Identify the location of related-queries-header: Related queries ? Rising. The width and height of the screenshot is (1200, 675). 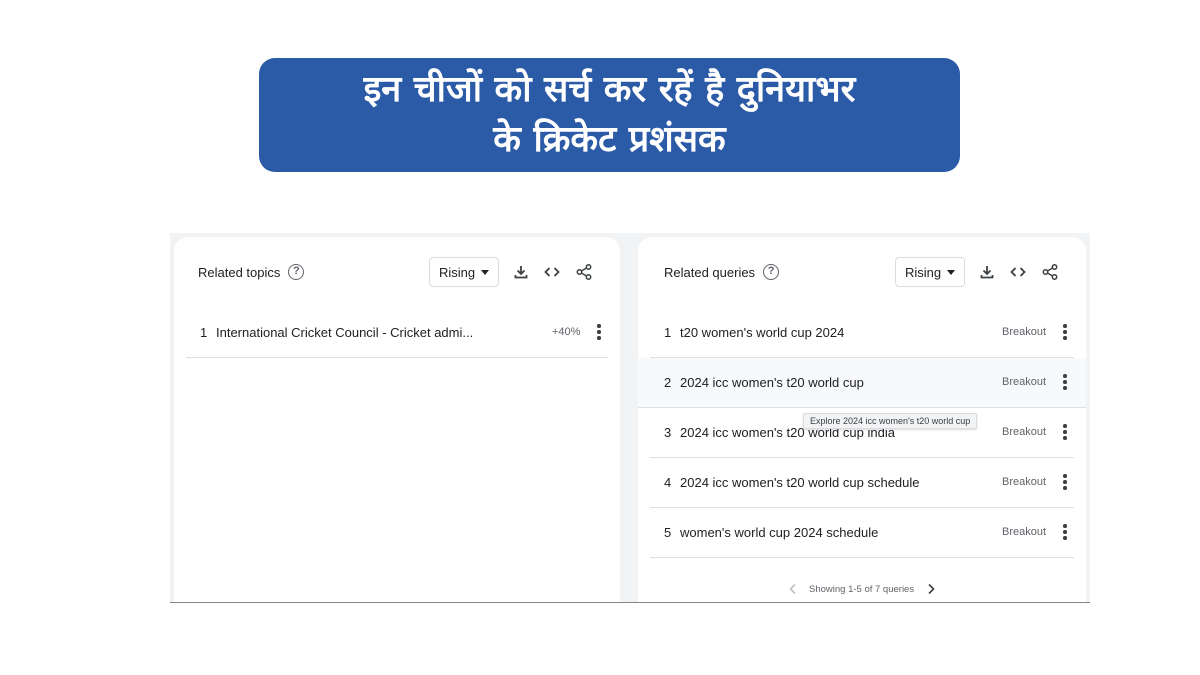
(862, 272).